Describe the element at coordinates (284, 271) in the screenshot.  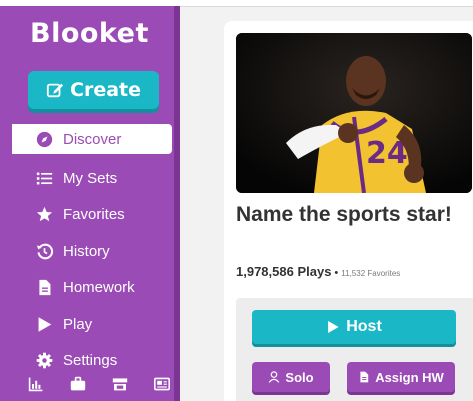
I see `plays-count: 1,978,586 Plays` at that location.